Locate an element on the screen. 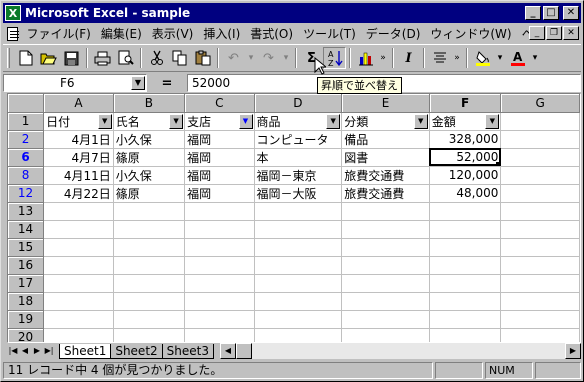 Image resolution: width=584 pixels, height=382 pixels. cut-icon is located at coordinates (156, 58).